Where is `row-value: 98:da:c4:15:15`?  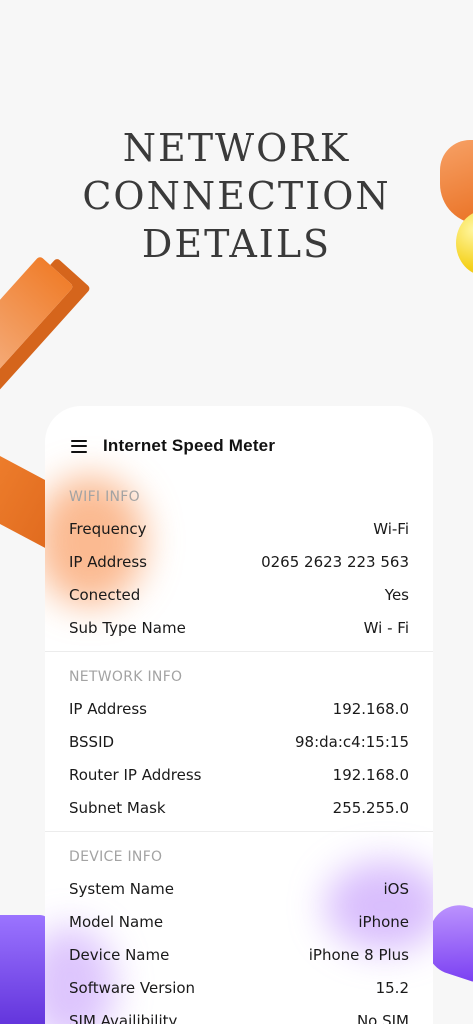
row-value: 98:da:c4:15:15 is located at coordinates (352, 741).